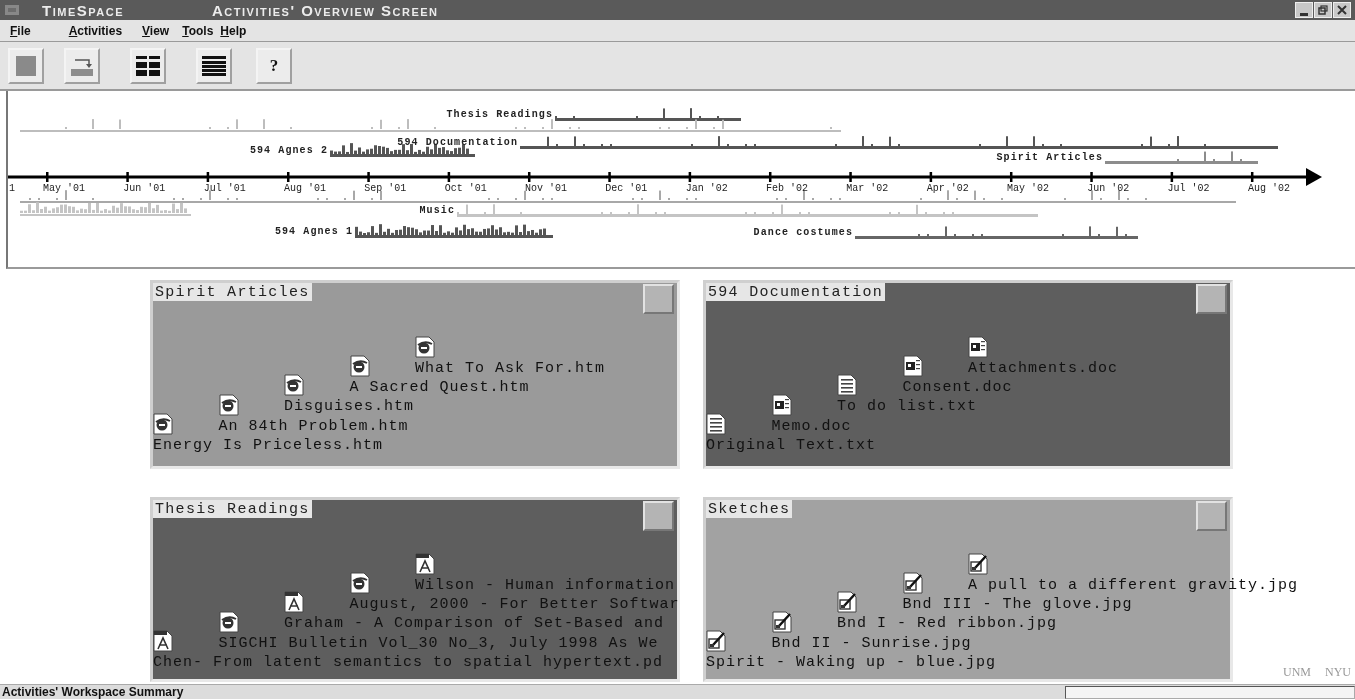  I want to click on month-label: Jul '01, so click(224, 188).